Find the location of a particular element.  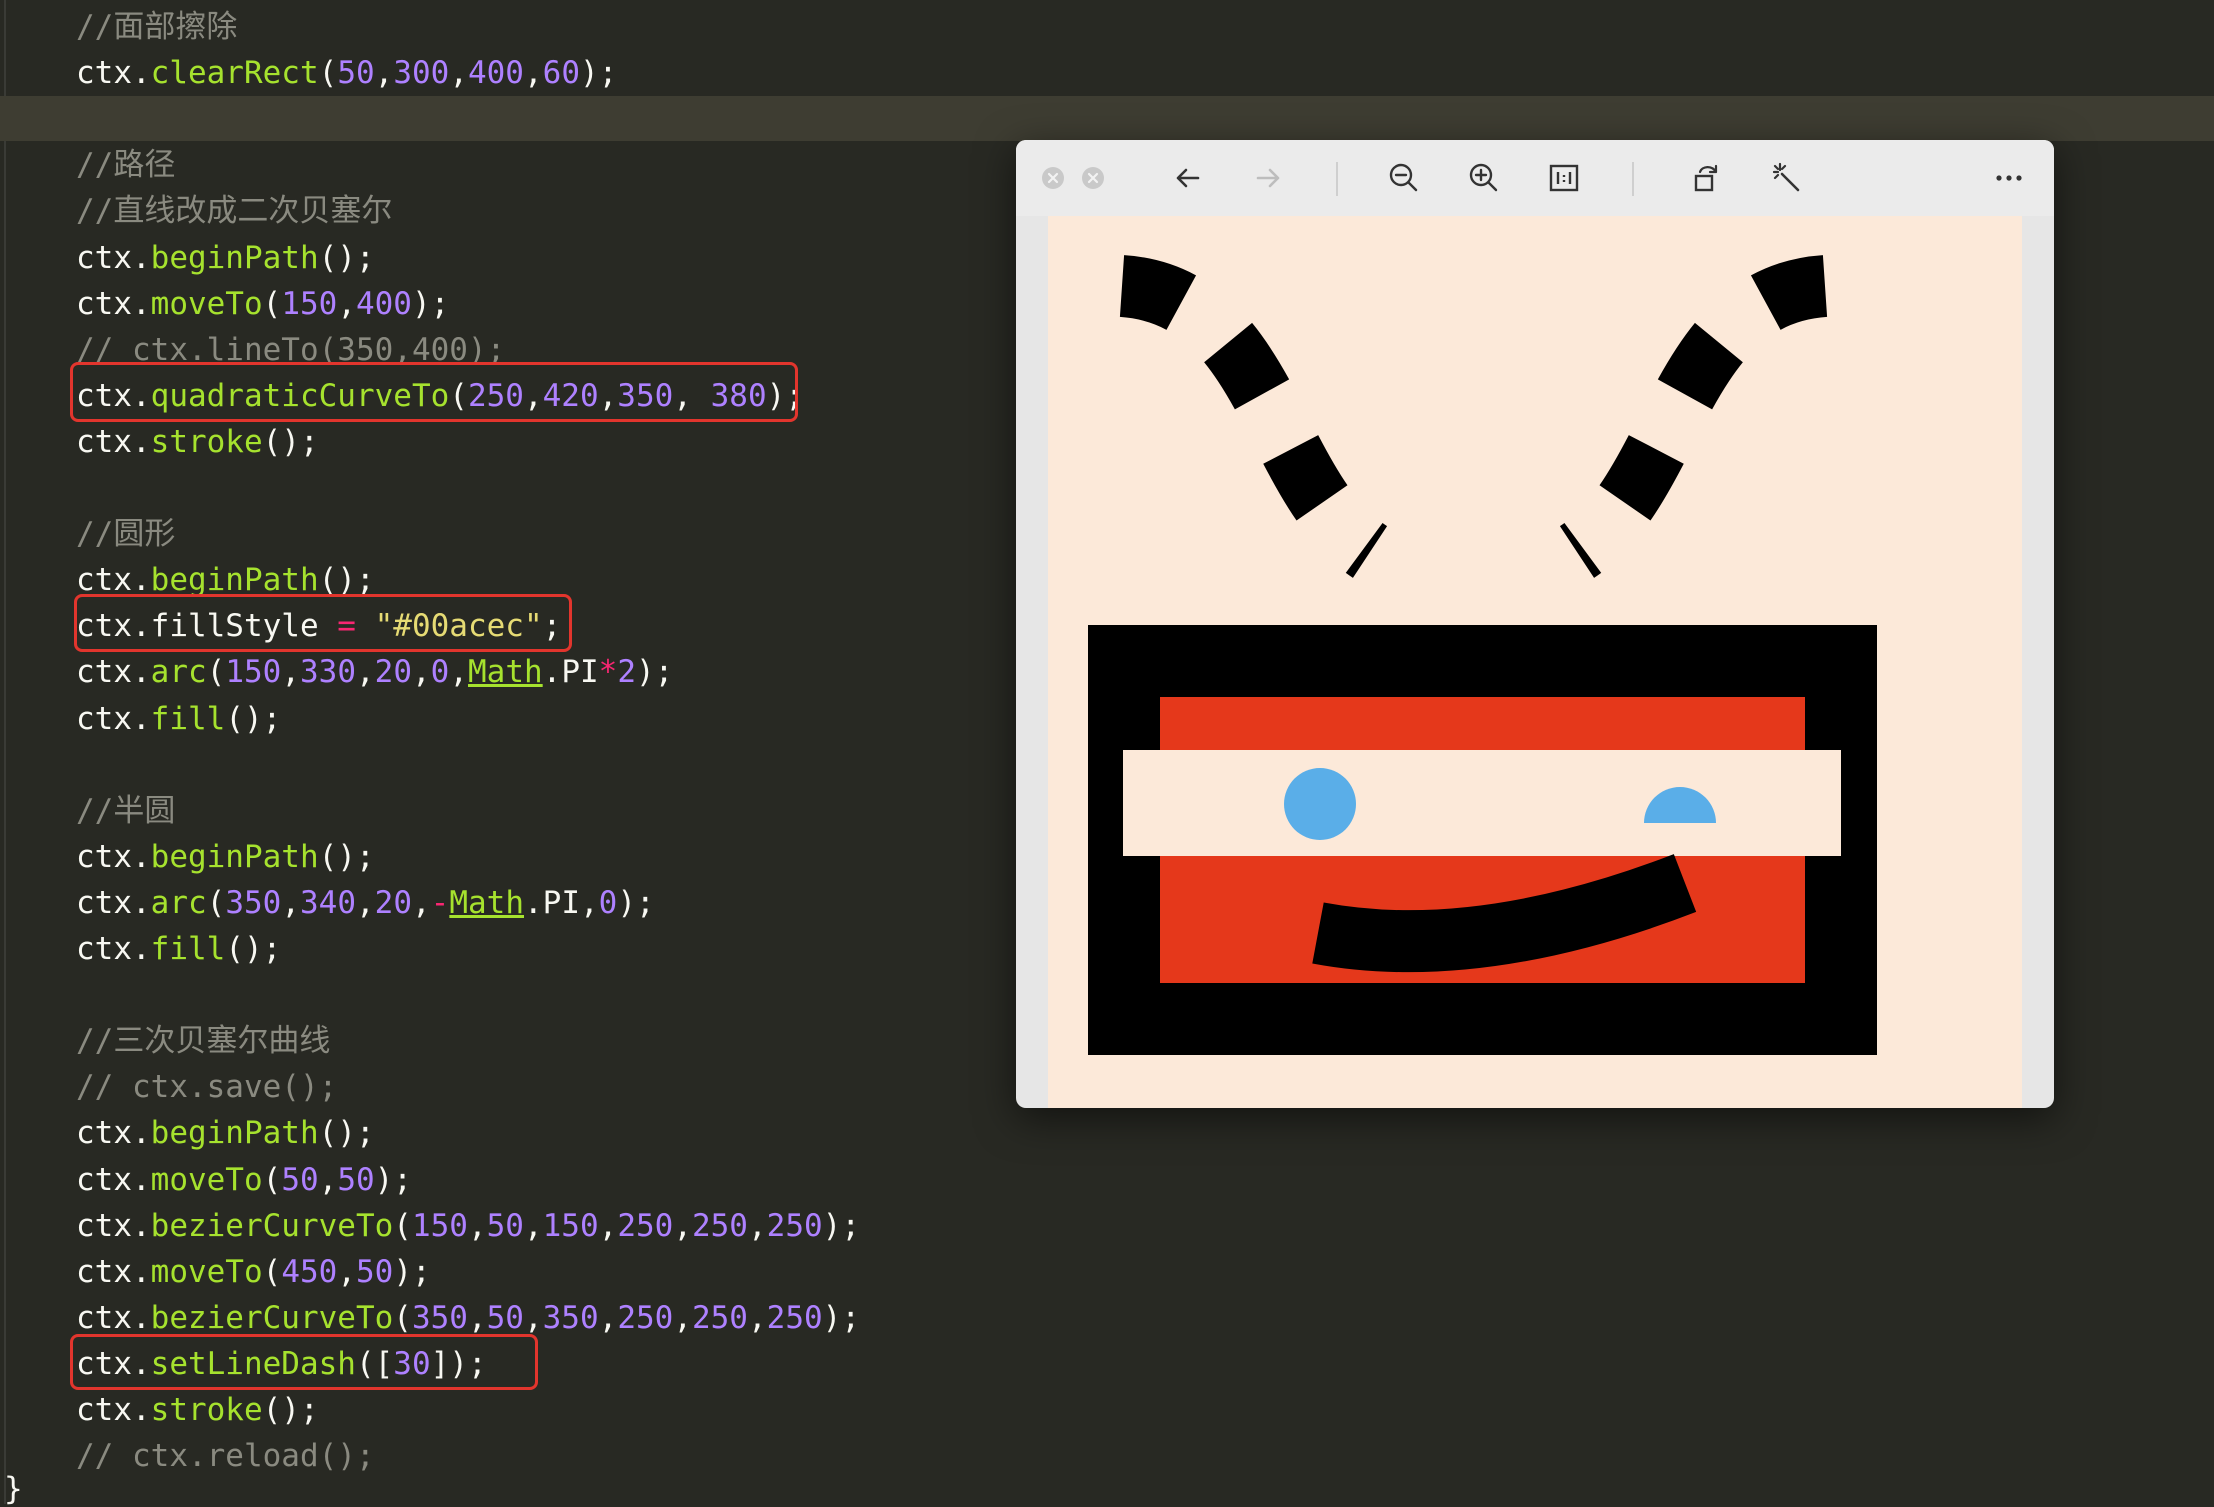

actual-size-icon is located at coordinates (1564, 178).